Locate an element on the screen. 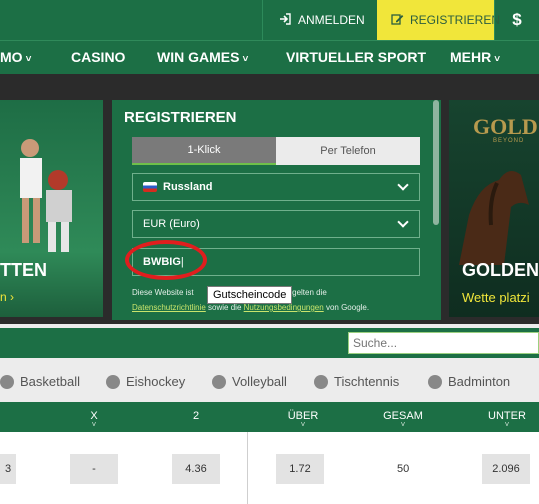 Image resolution: width=539 pixels, height=504 pixels. column-header-x: X ˅ is located at coordinates (94, 419).